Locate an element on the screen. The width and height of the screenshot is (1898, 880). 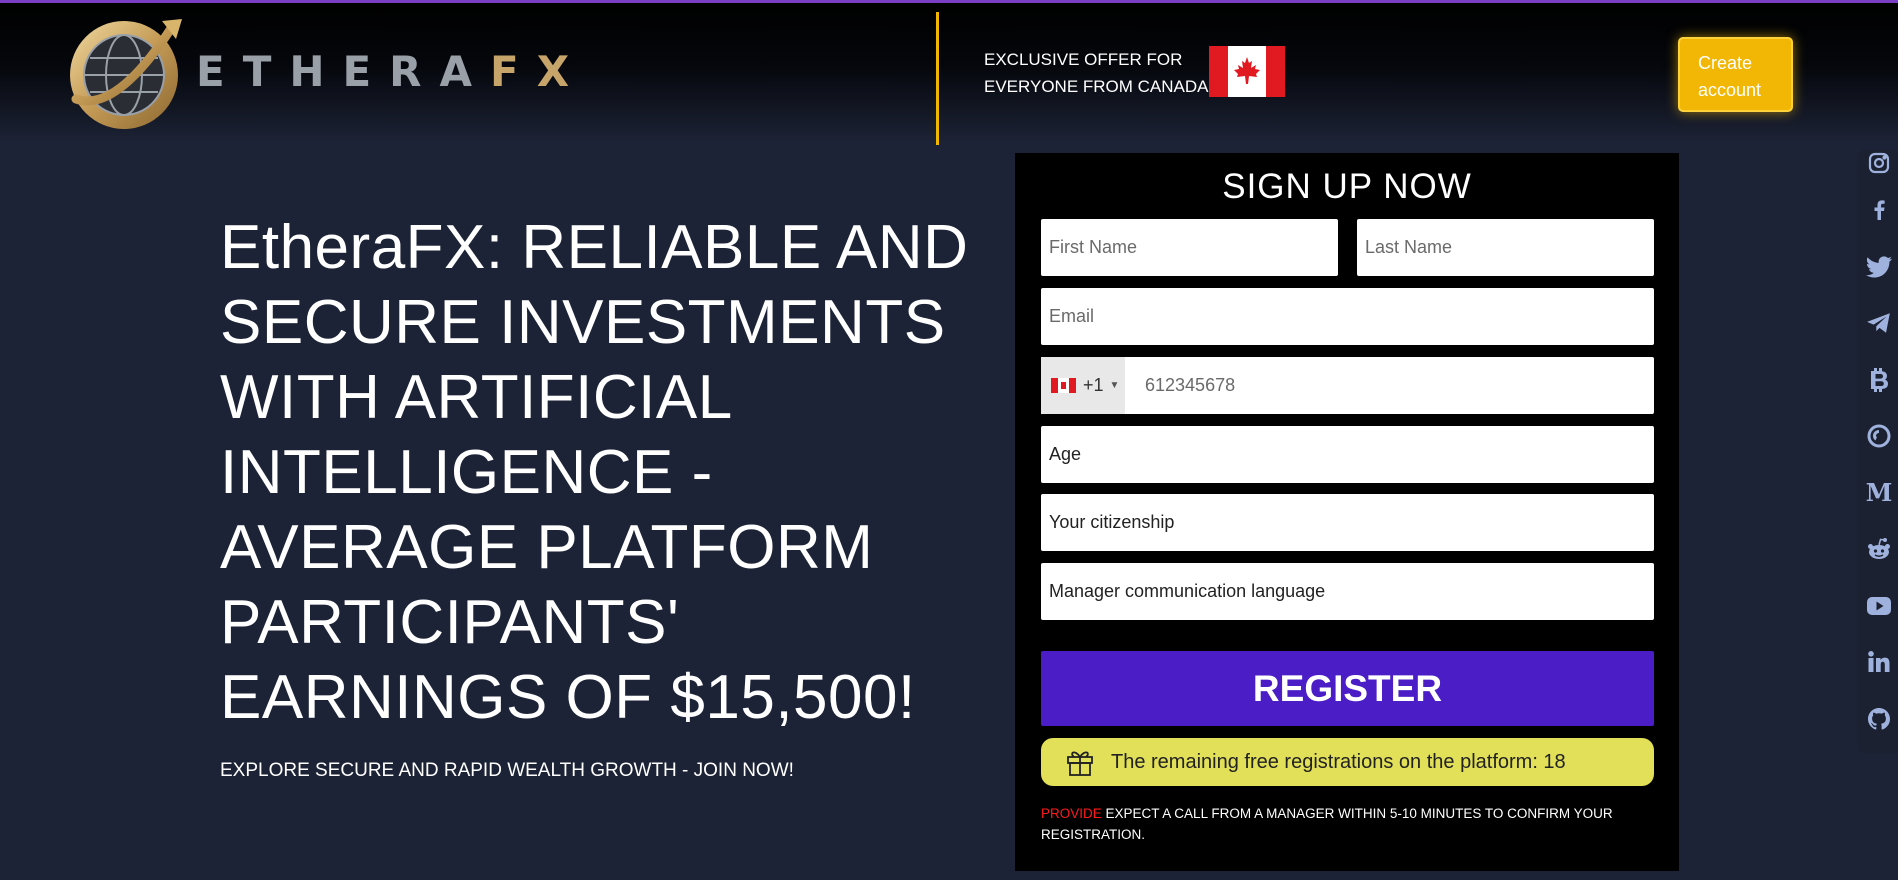
coin-icon is located at coordinates (1879, 436).